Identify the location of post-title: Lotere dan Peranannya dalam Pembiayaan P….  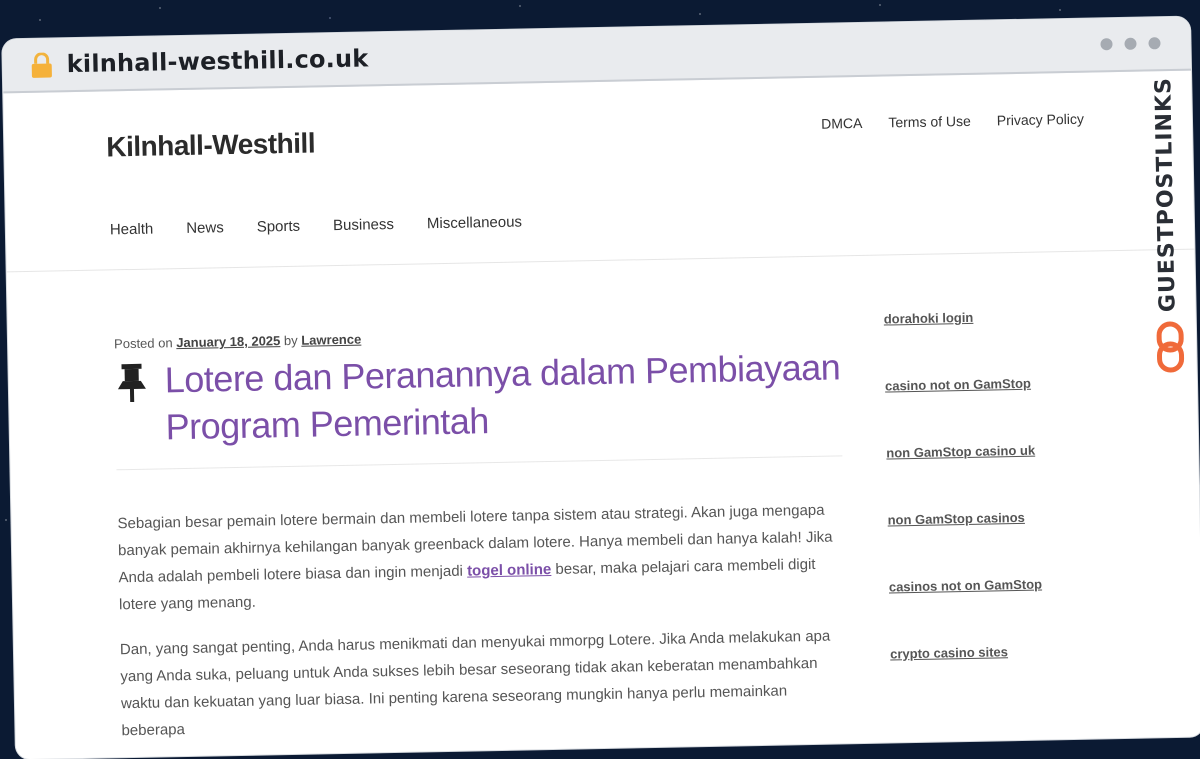
(505, 396).